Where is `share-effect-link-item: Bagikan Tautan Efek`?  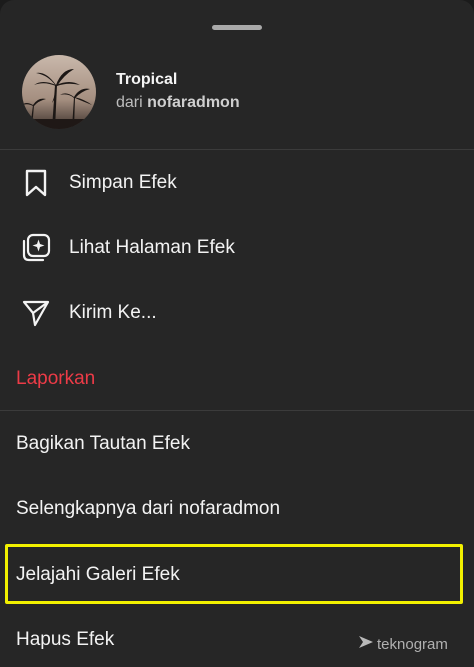
share-effect-link-item: Bagikan Tautan Efek is located at coordinates (103, 444).